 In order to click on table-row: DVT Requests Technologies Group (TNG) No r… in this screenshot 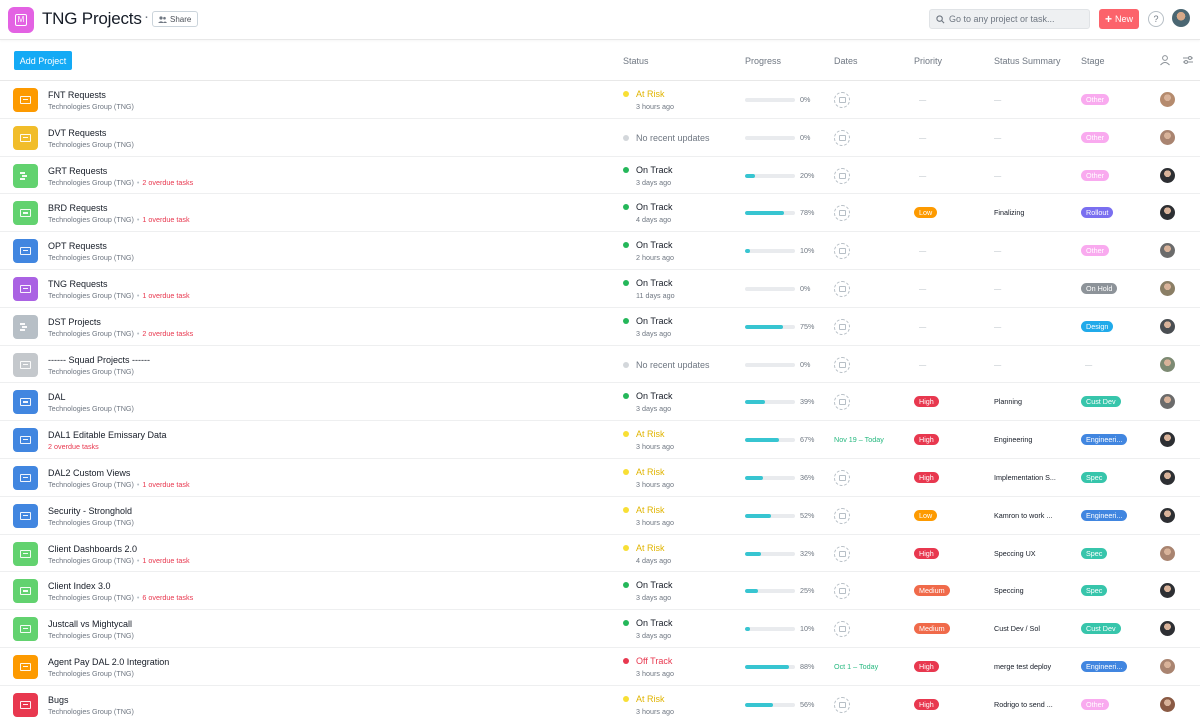, I will do `click(600, 138)`.